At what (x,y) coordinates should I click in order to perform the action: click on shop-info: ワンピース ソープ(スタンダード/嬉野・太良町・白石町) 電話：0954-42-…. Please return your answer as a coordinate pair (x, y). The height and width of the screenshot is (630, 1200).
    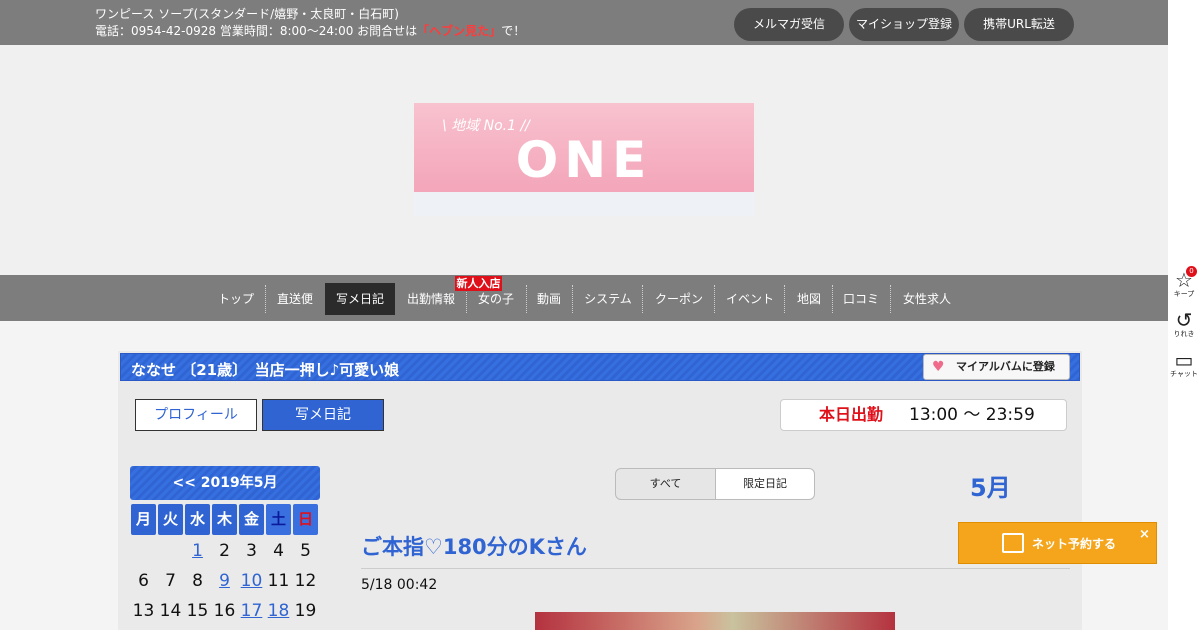
    Looking at the image, I should click on (310, 23).